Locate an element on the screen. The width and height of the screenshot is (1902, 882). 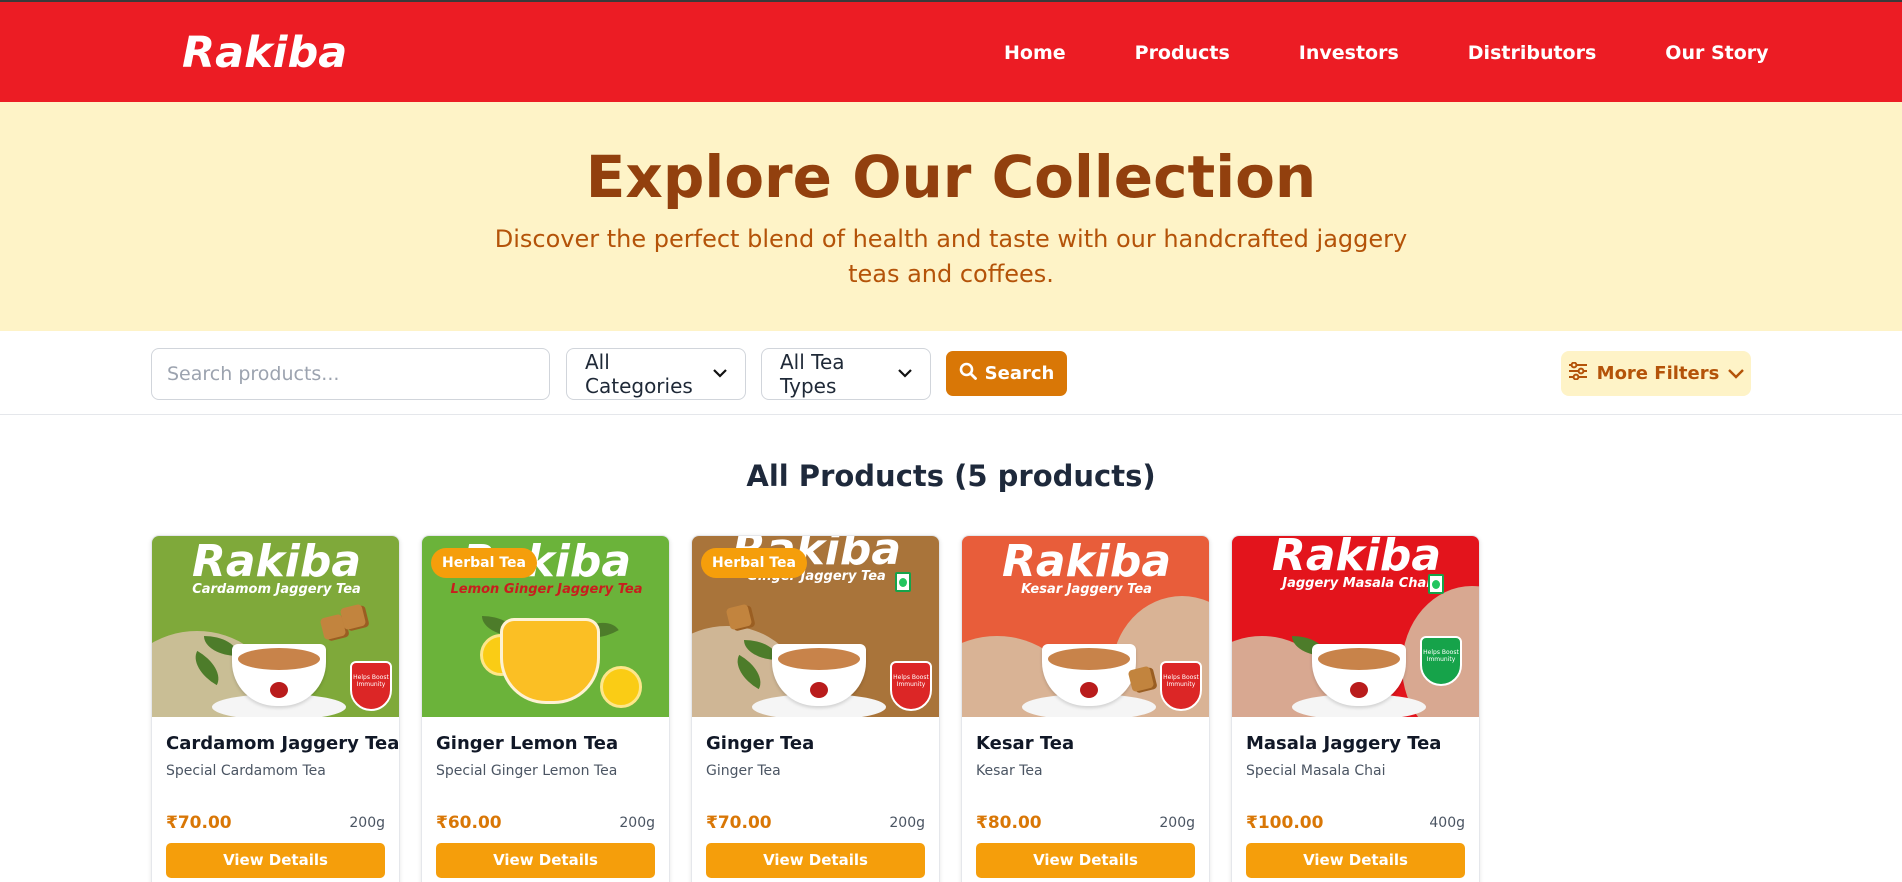
product-name: Masala Jaggery Tea is located at coordinates (1343, 744).